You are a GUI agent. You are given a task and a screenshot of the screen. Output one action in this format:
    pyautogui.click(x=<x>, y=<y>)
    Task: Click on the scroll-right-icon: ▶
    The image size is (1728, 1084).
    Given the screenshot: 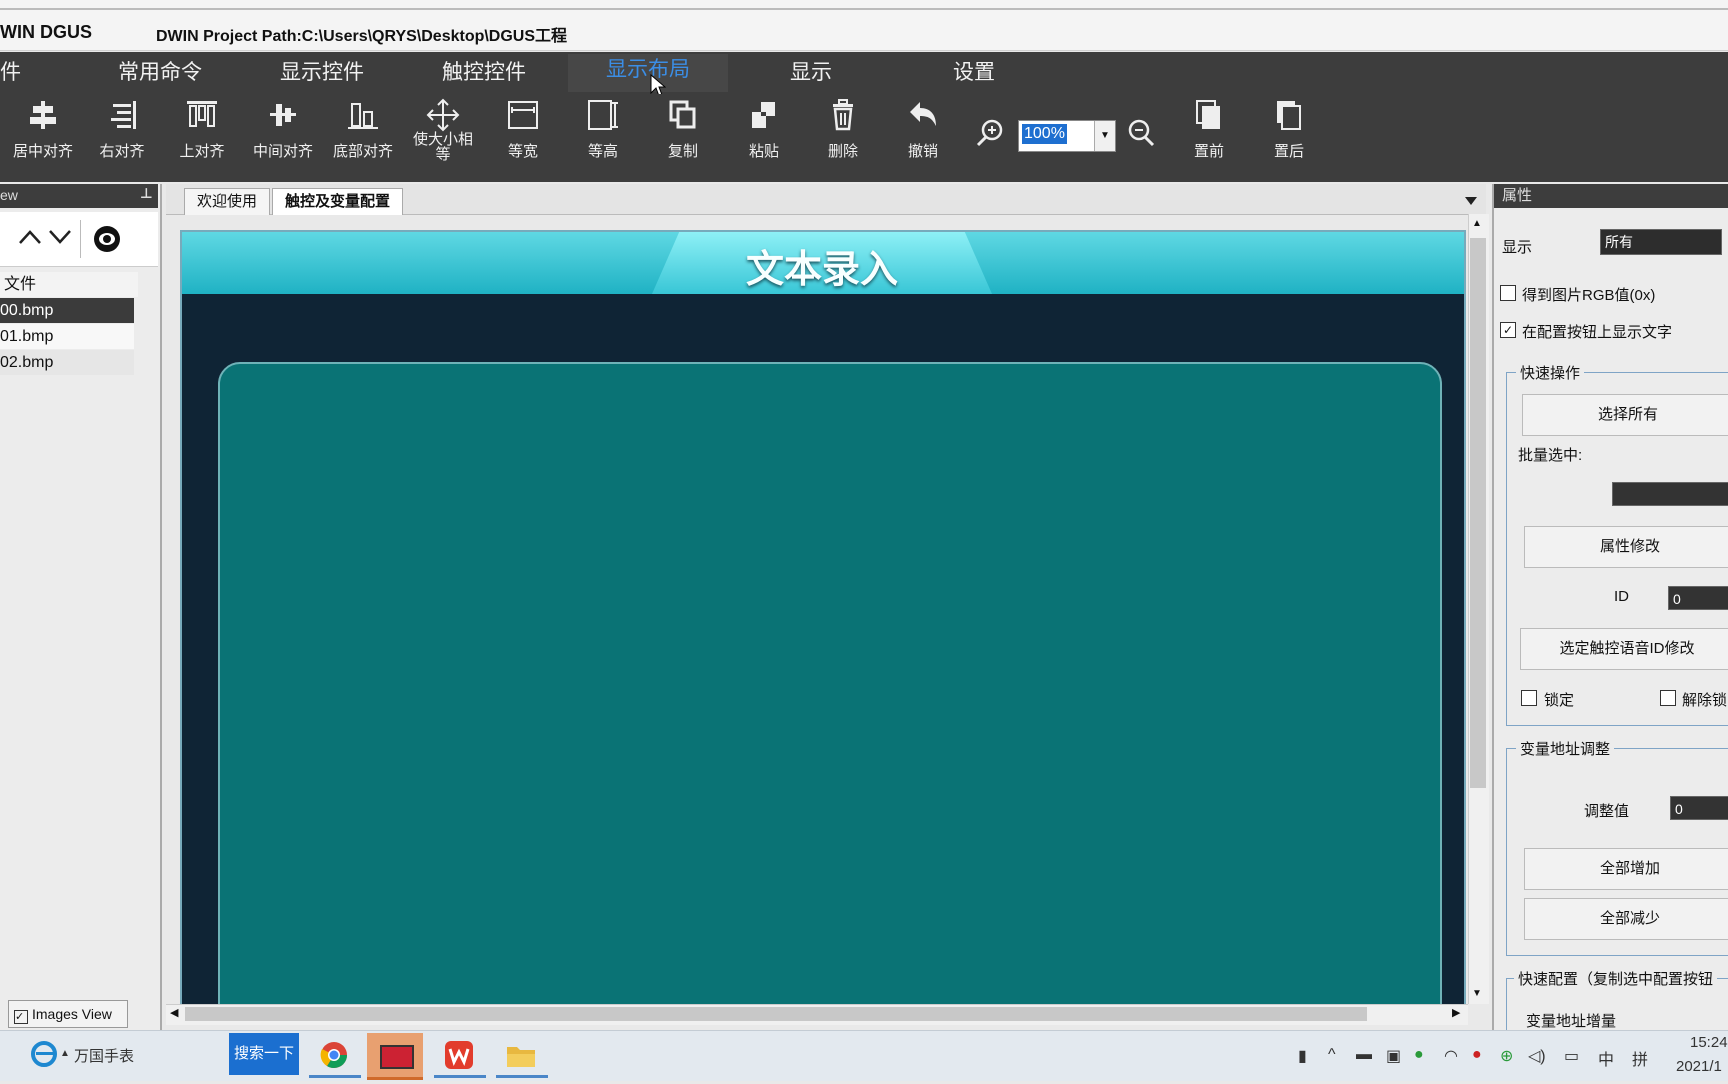 What is the action you would take?
    pyautogui.click(x=1456, y=1012)
    